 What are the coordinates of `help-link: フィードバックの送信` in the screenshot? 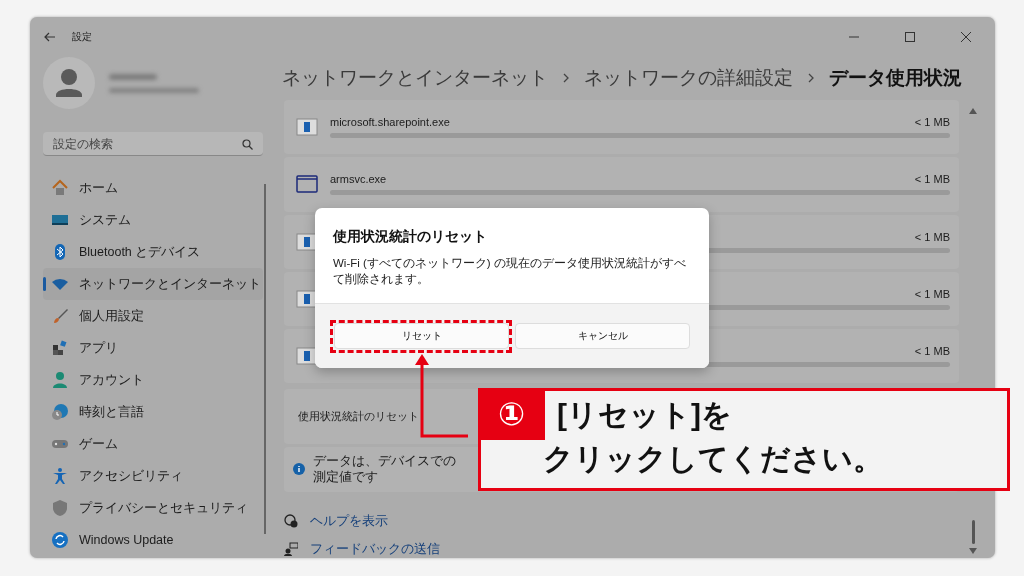 It's located at (375, 549).